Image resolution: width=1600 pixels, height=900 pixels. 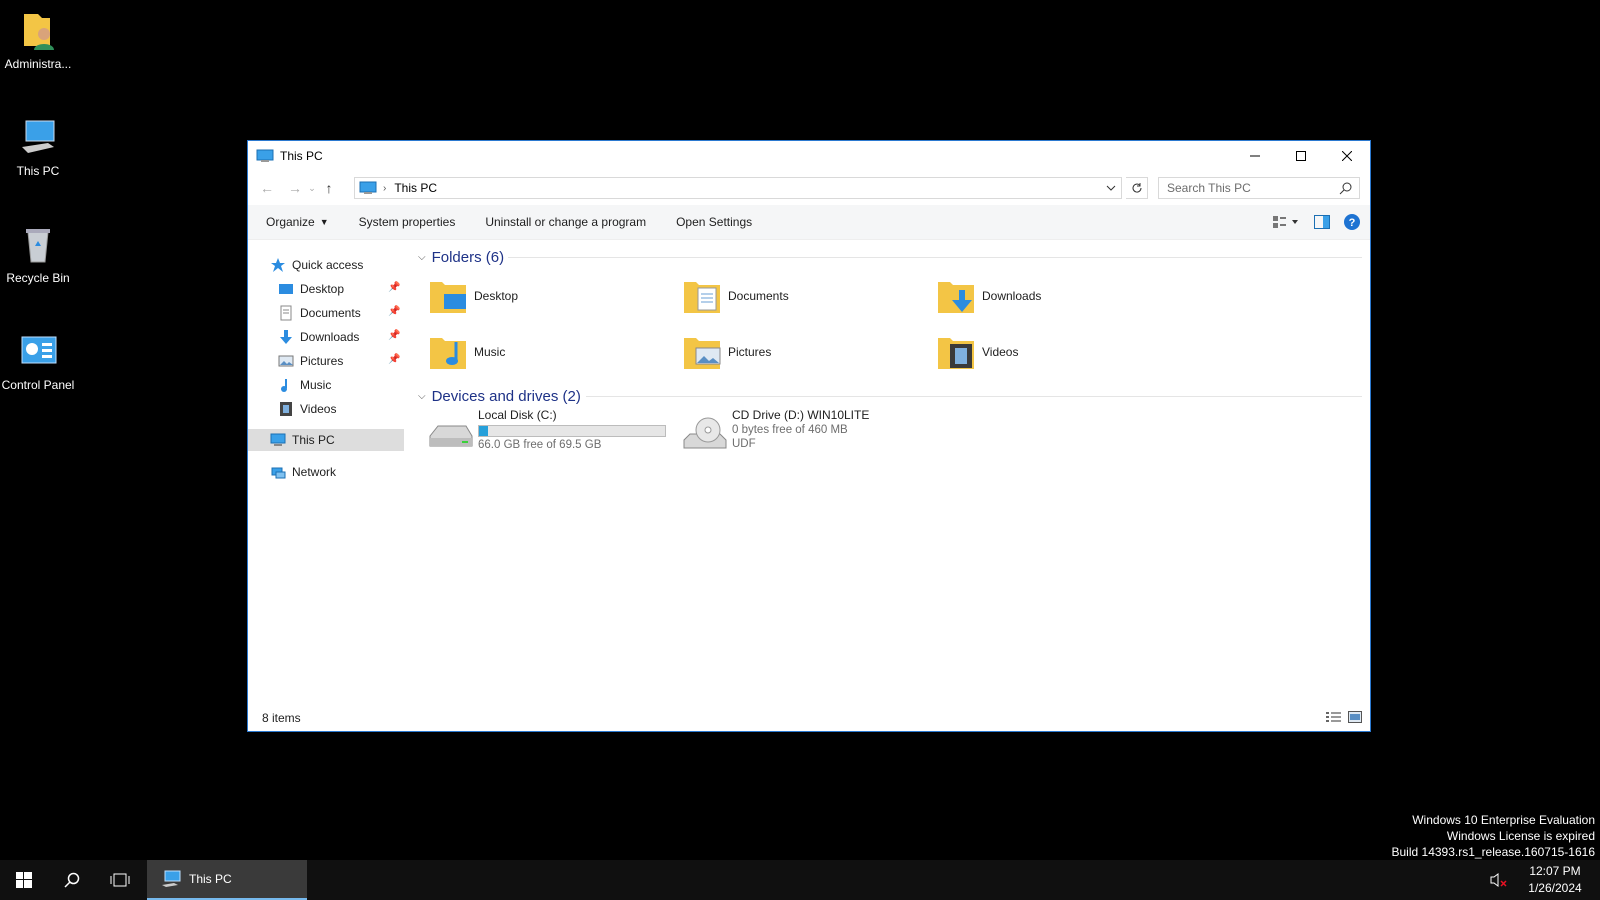 What do you see at coordinates (468, 257) in the screenshot?
I see `group-title: Folders (6)` at bounding box center [468, 257].